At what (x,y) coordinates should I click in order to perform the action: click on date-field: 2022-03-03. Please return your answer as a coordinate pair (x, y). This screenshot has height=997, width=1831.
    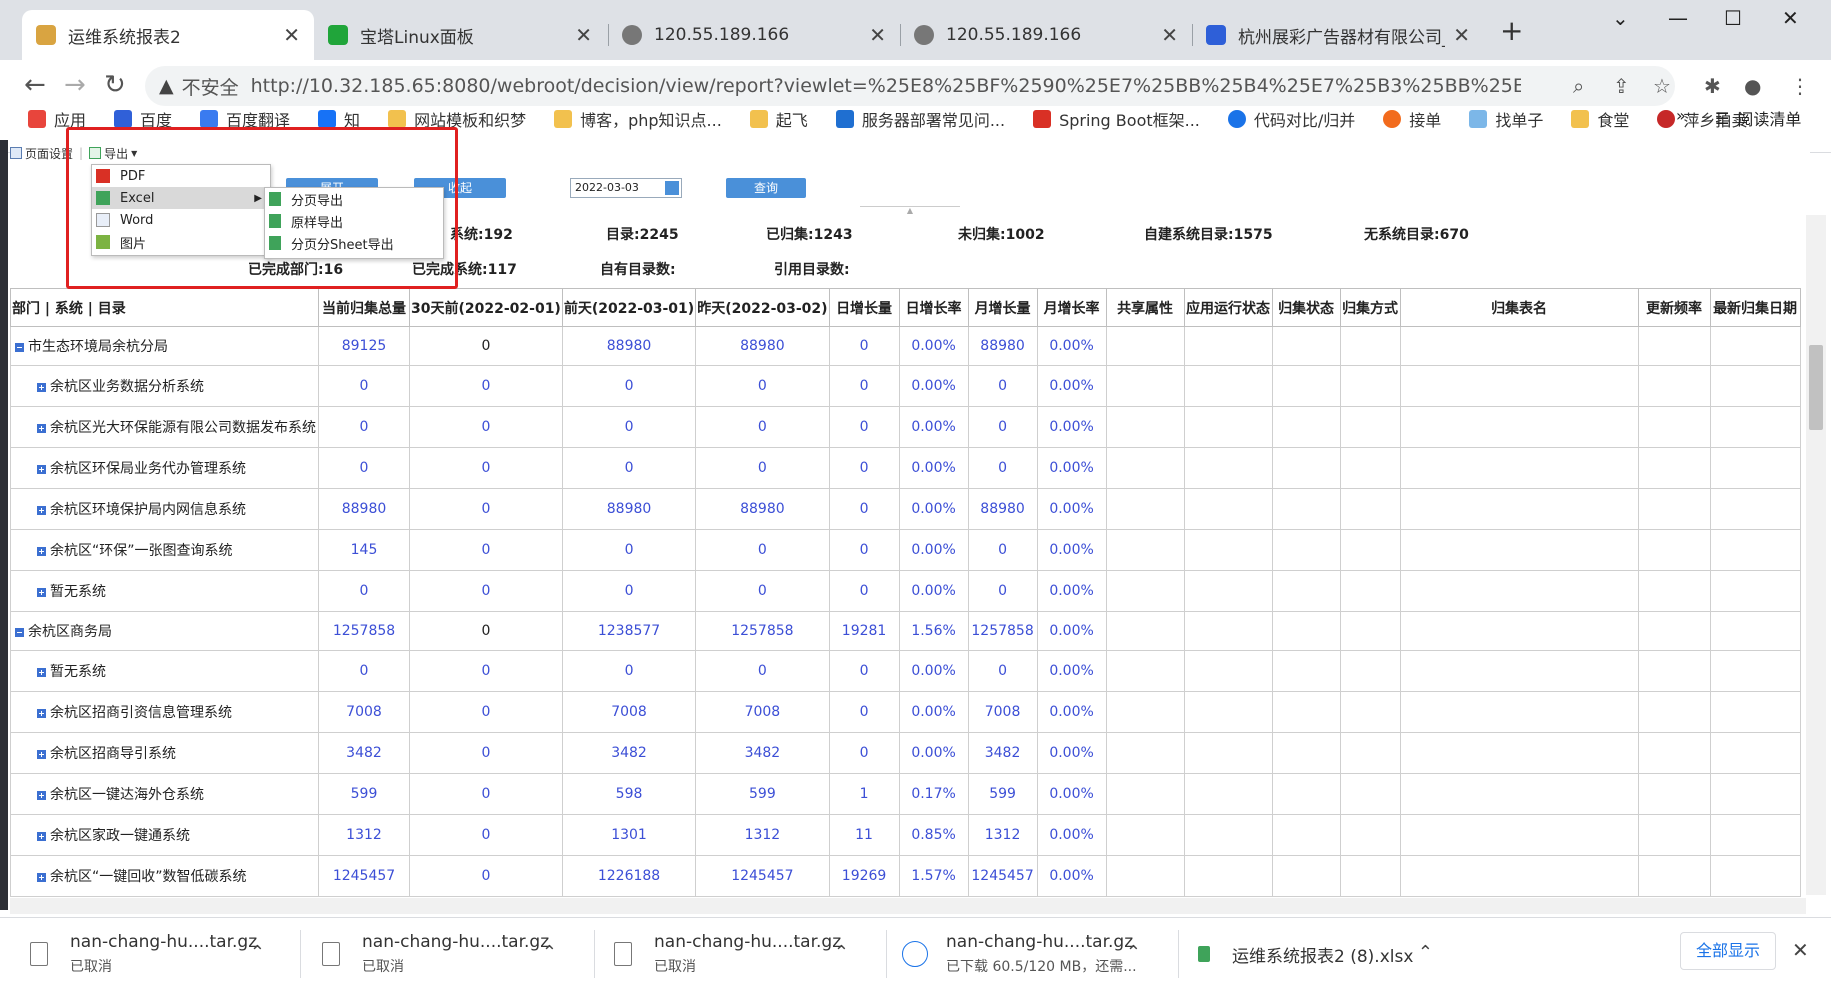
    Looking at the image, I should click on (626, 188).